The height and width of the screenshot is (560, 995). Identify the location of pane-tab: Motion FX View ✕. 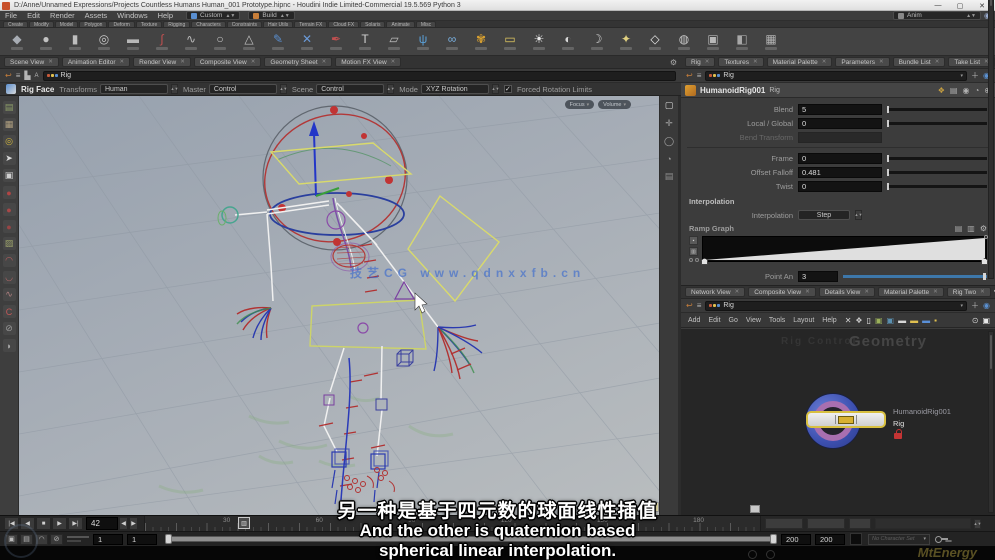
(368, 62).